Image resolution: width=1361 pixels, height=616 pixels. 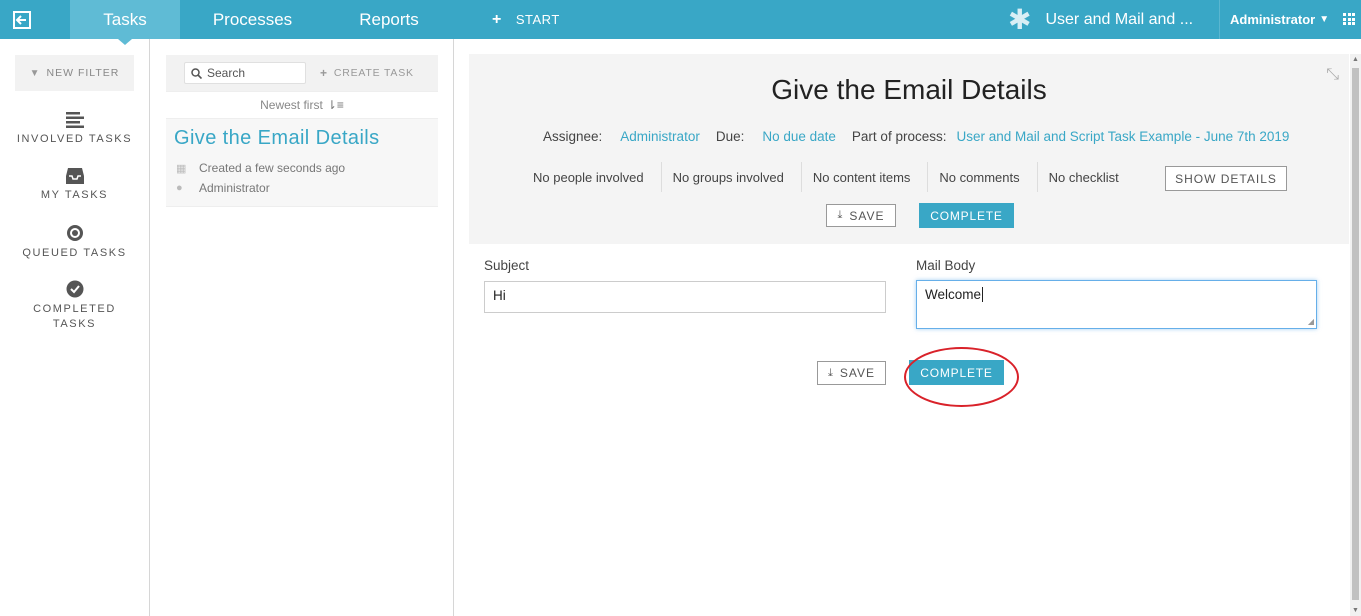 What do you see at coordinates (74, 176) in the screenshot?
I see `inbox-icon` at bounding box center [74, 176].